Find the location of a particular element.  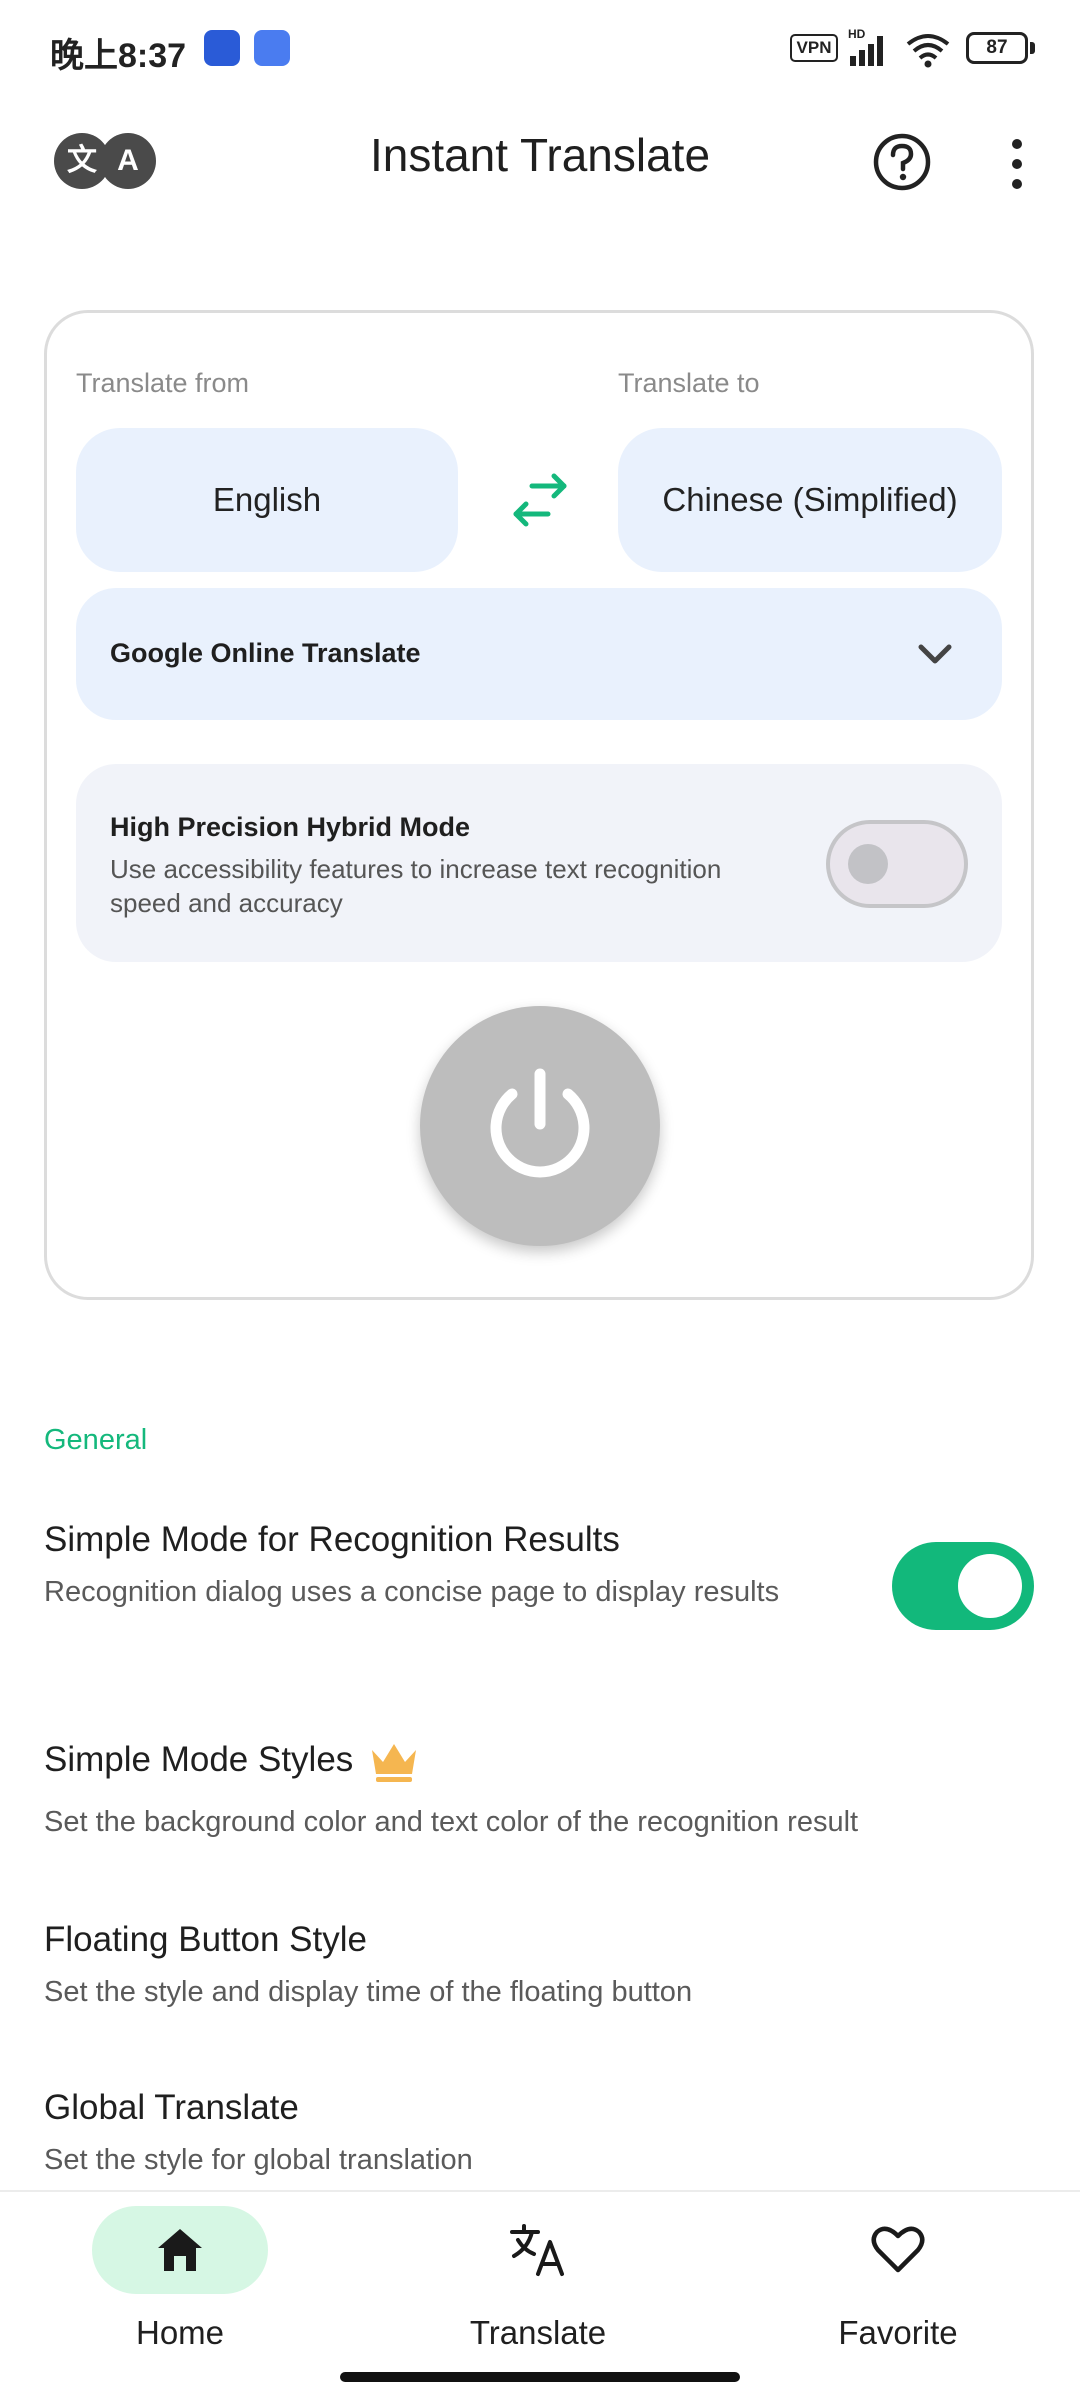

nav-home-label: Home is located at coordinates (180, 2333).